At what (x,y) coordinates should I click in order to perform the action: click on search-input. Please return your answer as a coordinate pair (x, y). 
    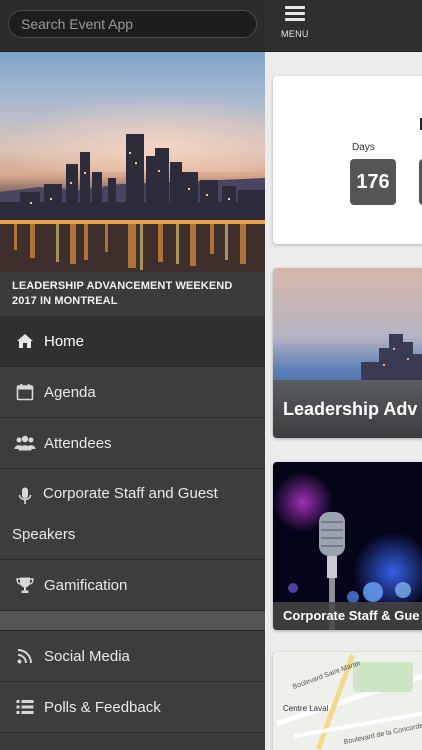
    Looking at the image, I should click on (132, 24).